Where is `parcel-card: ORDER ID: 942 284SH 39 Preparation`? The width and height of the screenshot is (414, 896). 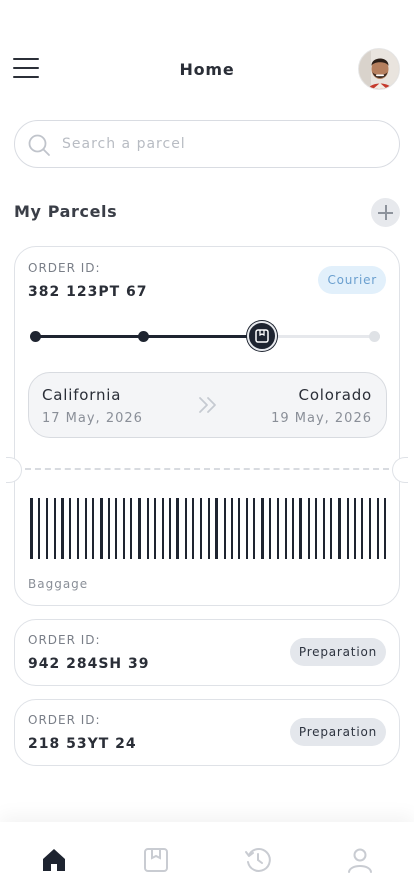 parcel-card: ORDER ID: 942 284SH 39 Preparation is located at coordinates (207, 652).